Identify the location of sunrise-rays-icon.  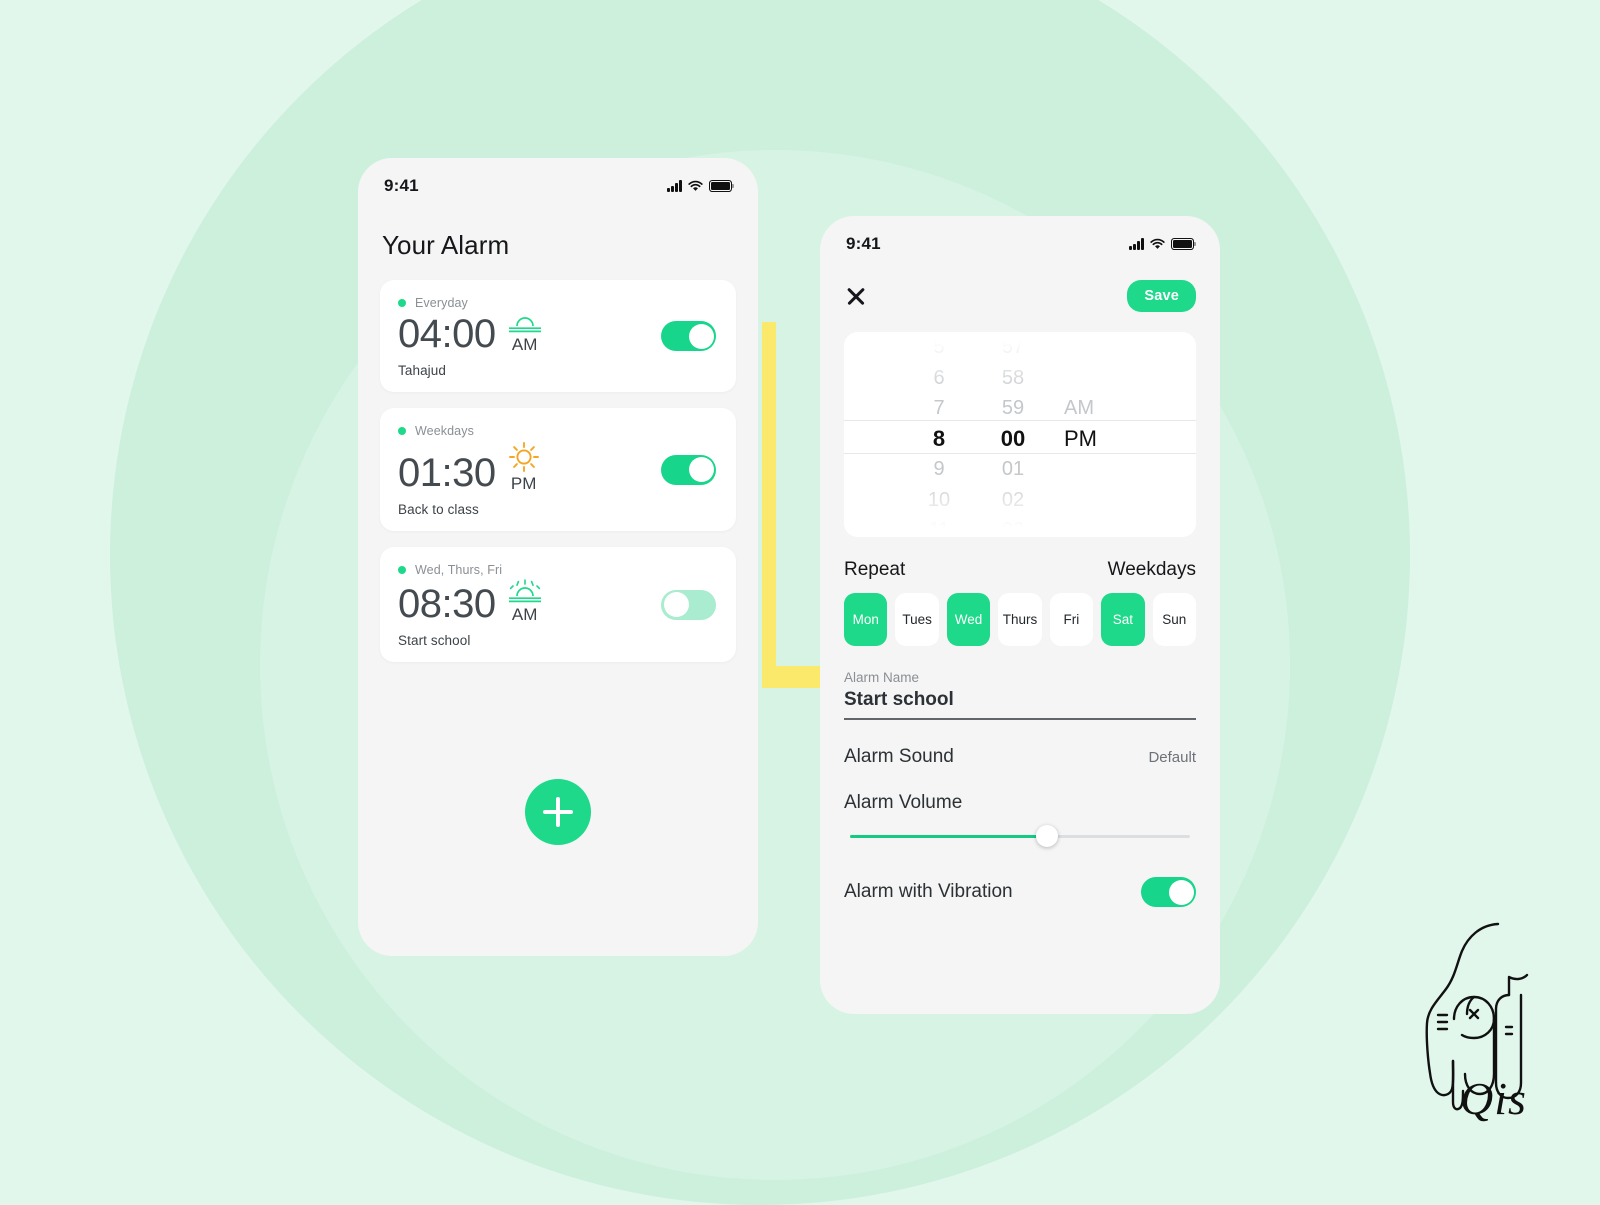
(524, 591).